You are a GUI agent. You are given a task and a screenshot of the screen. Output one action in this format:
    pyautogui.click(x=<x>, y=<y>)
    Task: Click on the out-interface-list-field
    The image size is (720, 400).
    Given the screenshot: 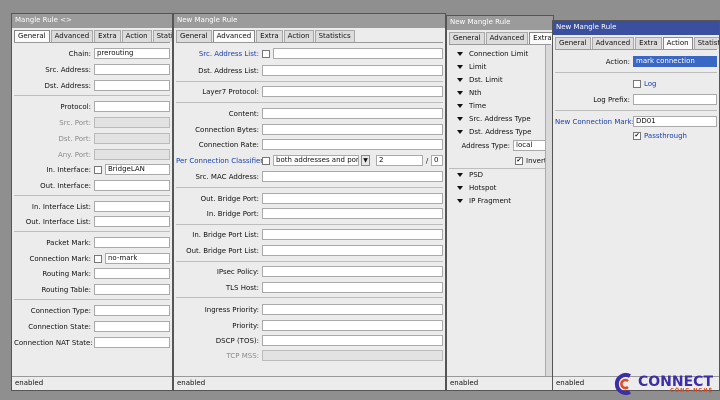 What is the action you would take?
    pyautogui.click(x=132, y=221)
    